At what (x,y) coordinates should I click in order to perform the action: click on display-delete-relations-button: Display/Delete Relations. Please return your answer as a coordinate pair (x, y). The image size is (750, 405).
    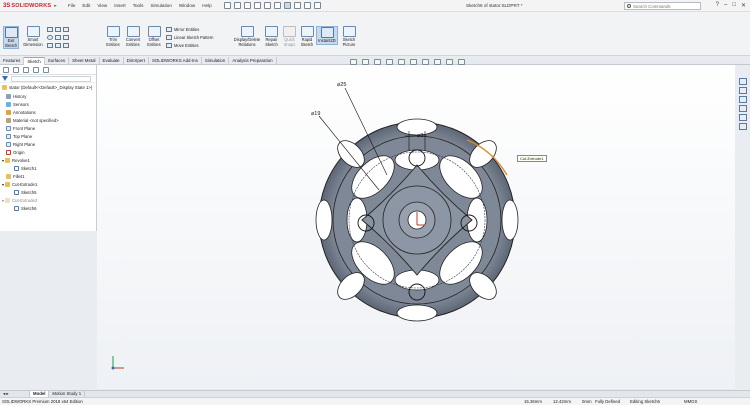
    Looking at the image, I should click on (247, 36).